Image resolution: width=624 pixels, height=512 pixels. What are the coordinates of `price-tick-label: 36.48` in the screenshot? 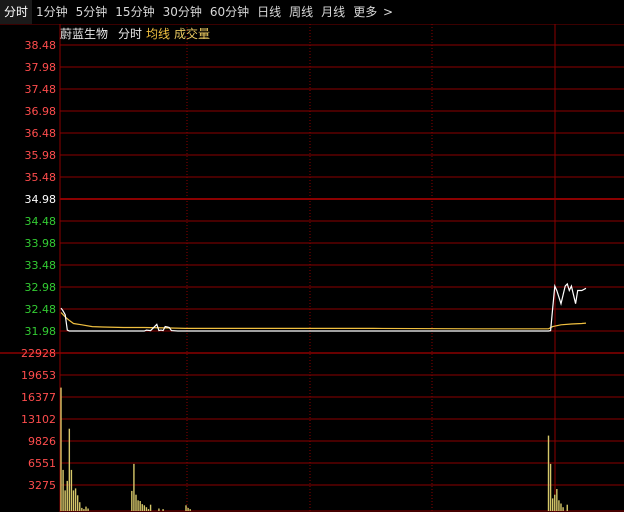 It's located at (41, 133).